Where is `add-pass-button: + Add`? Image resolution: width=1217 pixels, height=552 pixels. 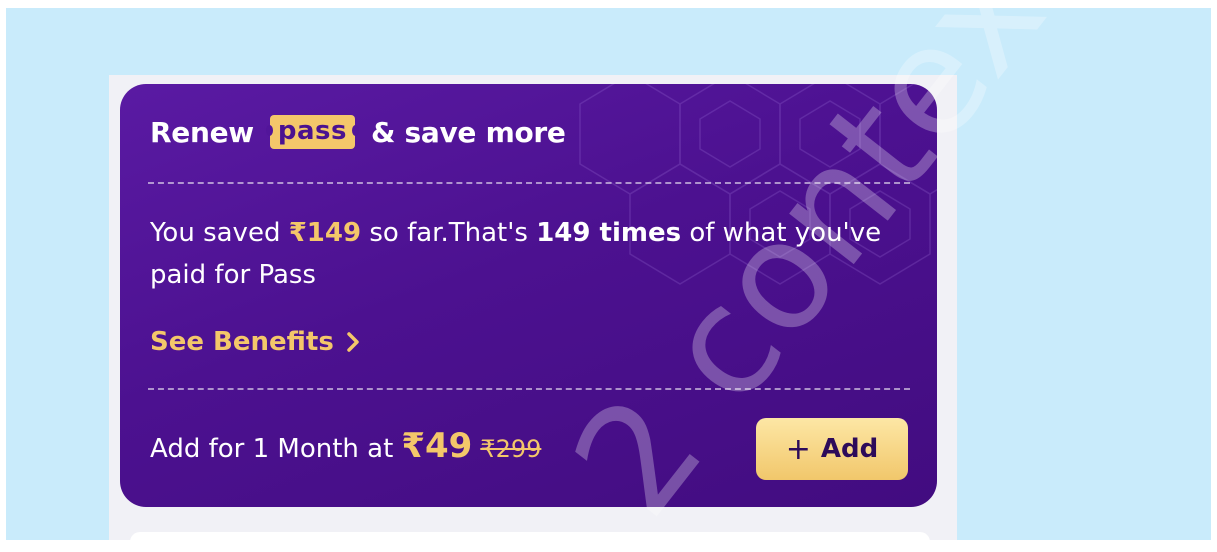 add-pass-button: + Add is located at coordinates (832, 449).